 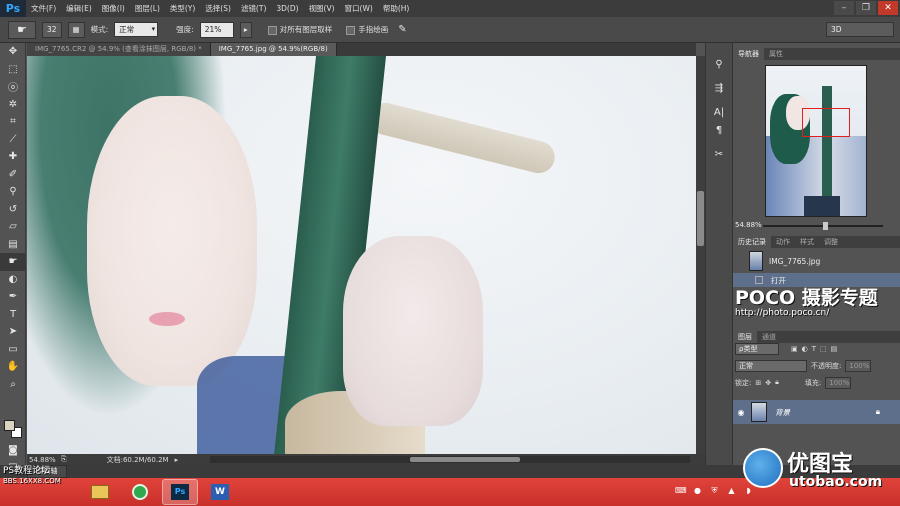 I want to click on eyedropper-tool-icon: ⟋, so click(x=13, y=140).